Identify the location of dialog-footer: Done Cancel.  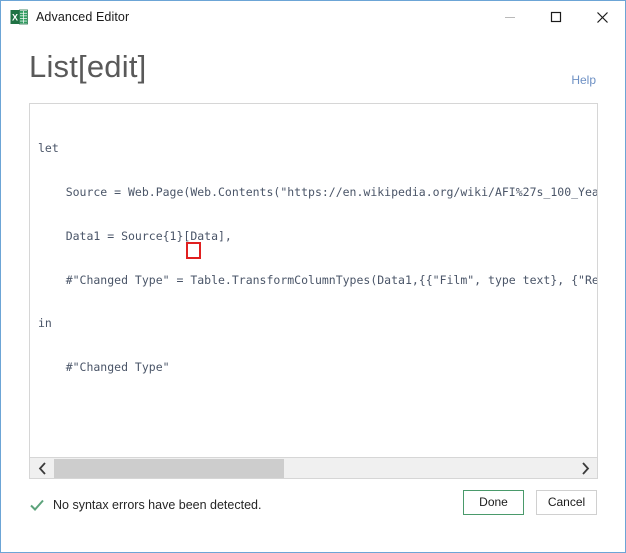
(530, 502).